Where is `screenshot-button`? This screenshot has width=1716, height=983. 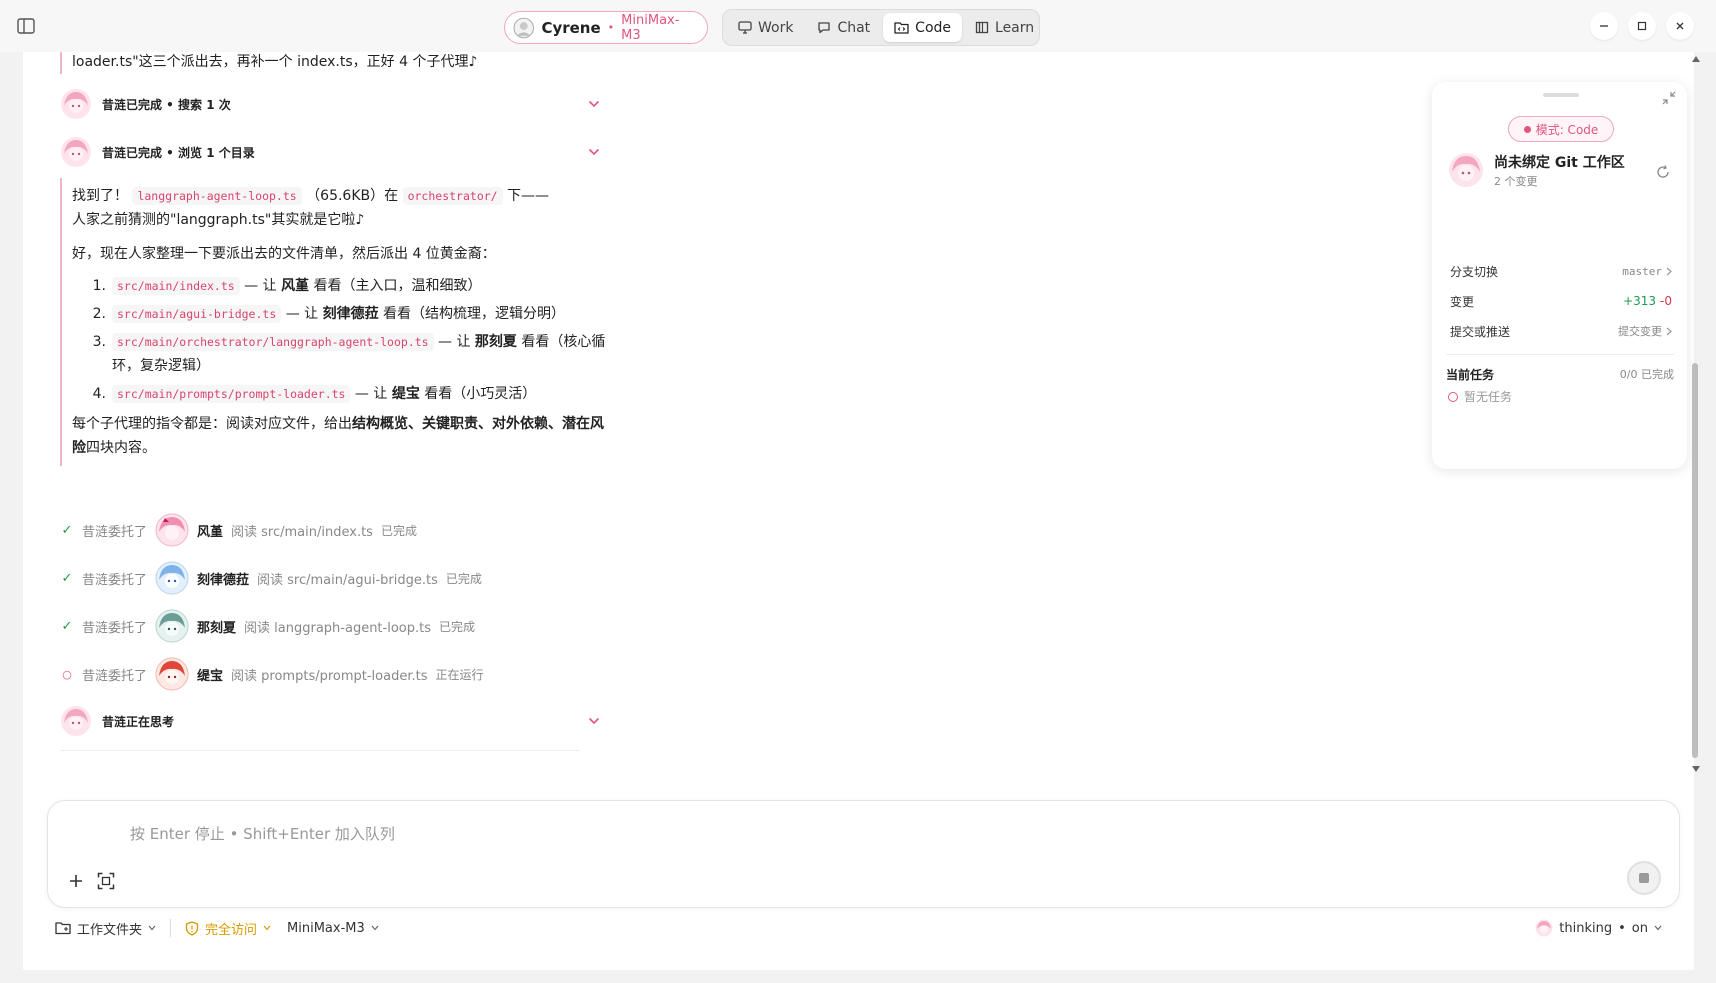 screenshot-button is located at coordinates (106, 881).